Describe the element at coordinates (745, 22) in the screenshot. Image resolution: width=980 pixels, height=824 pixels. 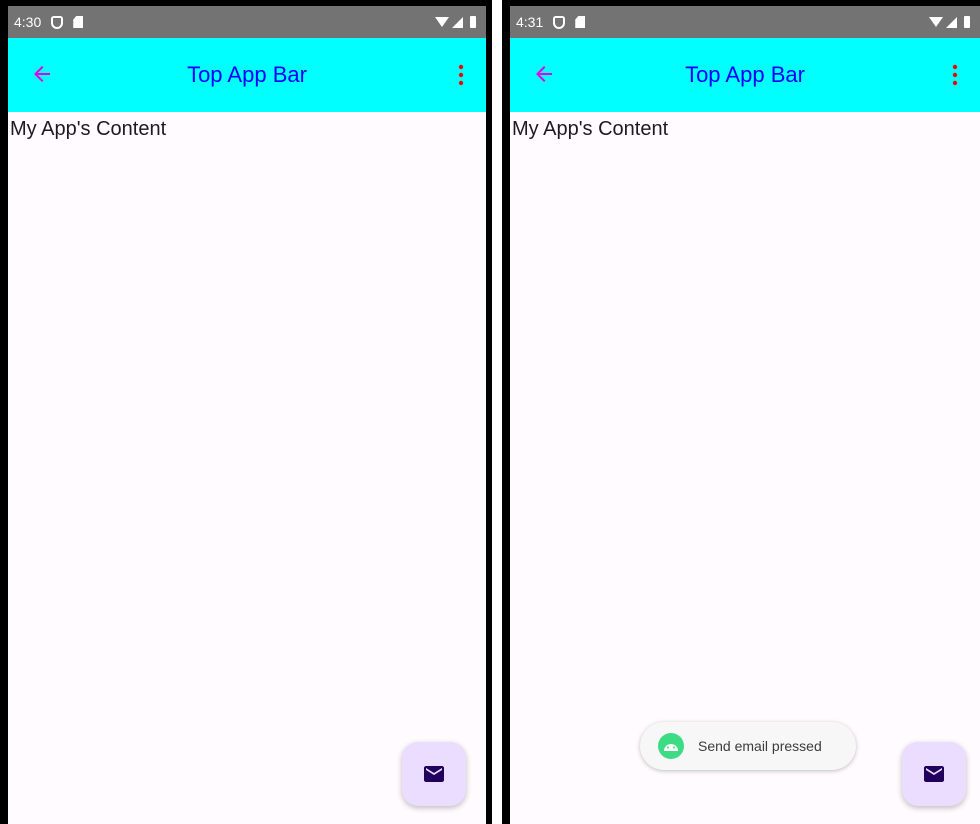
I see `status-bar: 4:31` at that location.